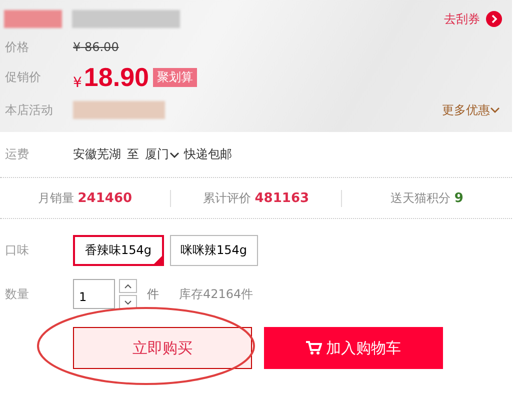 This screenshot has width=532, height=400. Describe the element at coordinates (133, 154) in the screenshot. I see `to-text: 至` at that location.